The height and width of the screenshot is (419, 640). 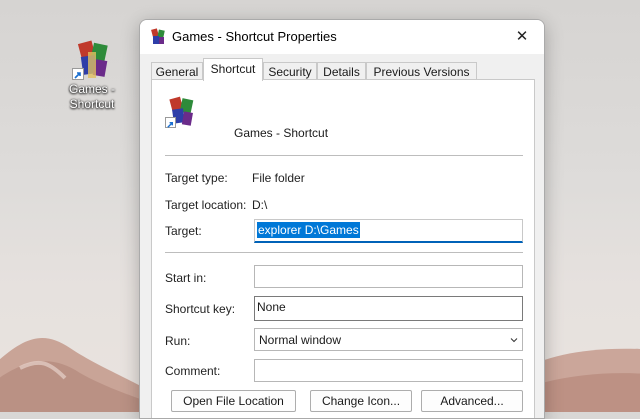 I want to click on close-button: ✕, so click(x=522, y=36).